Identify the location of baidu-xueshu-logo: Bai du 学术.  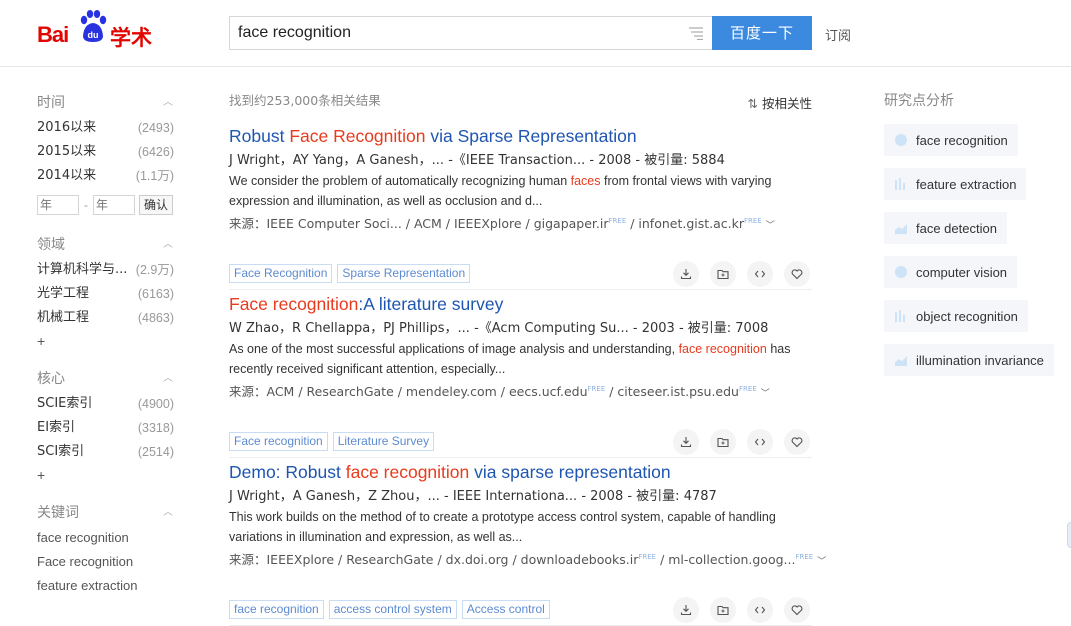
(97, 30).